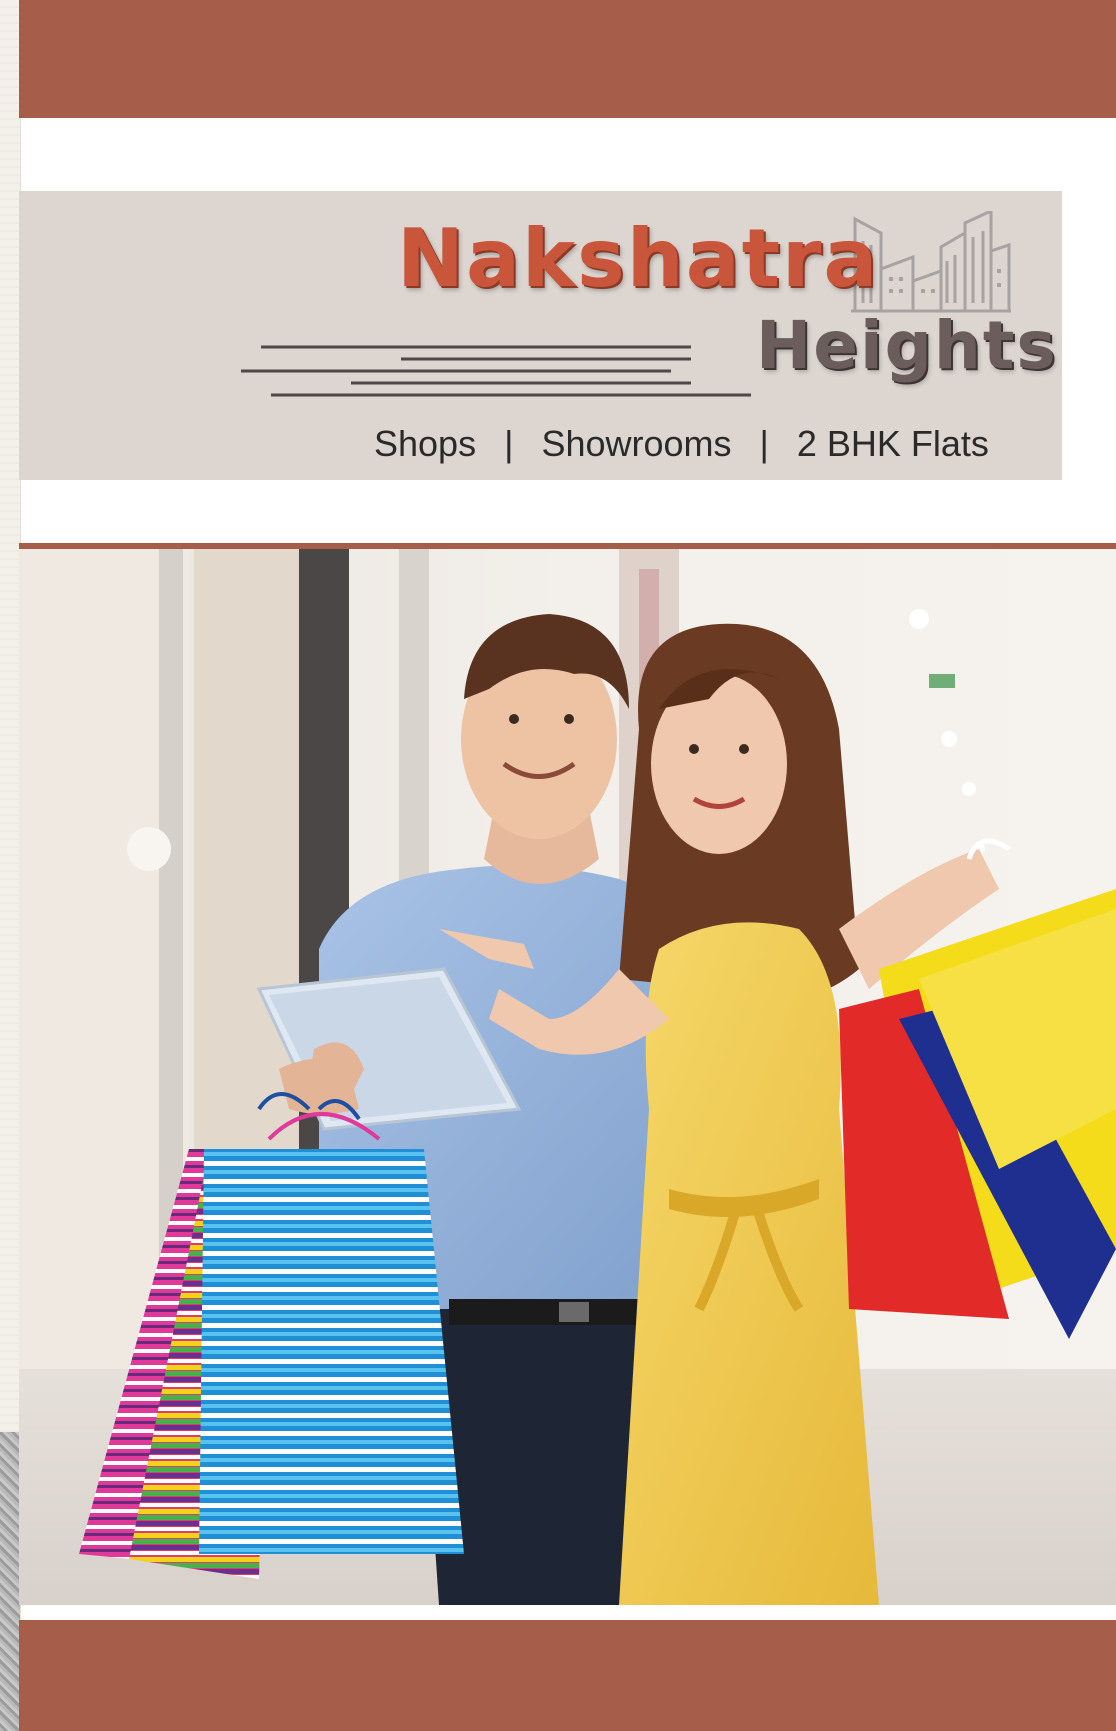 This screenshot has width=1116, height=1731. Describe the element at coordinates (567, 1675) in the screenshot. I see `bottom-color-band` at that location.